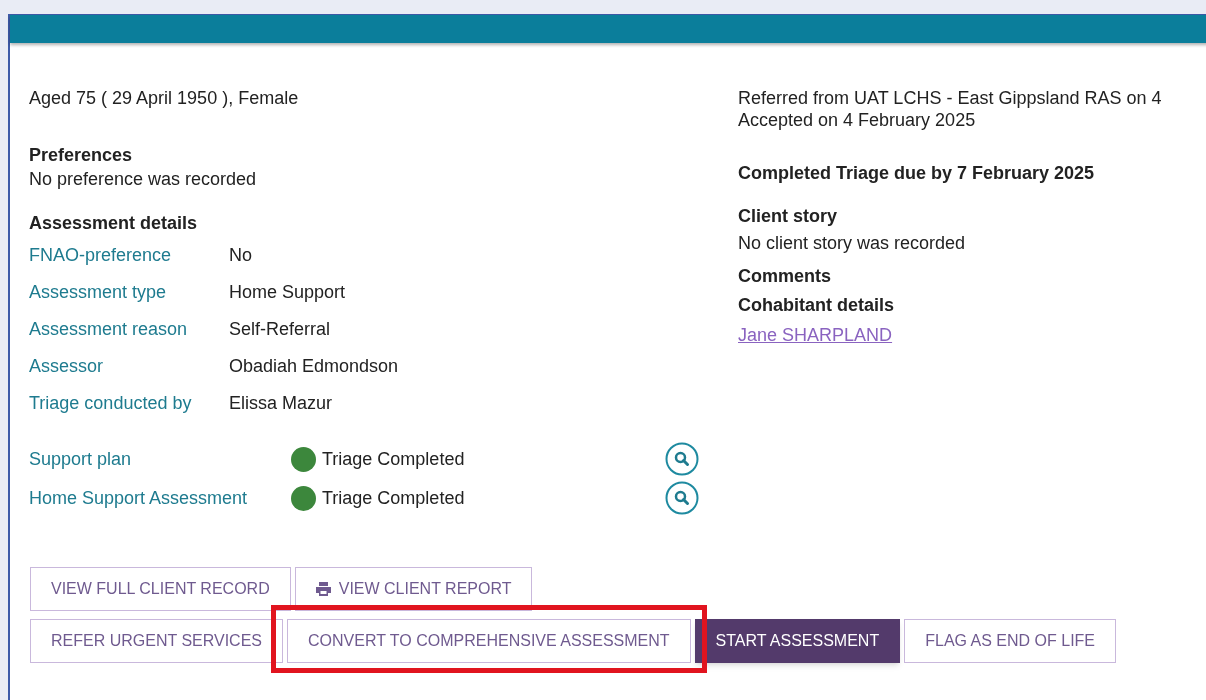  What do you see at coordinates (164, 98) in the screenshot?
I see `client-summary: Aged 75 ( 29 April 1950 ), Female` at bounding box center [164, 98].